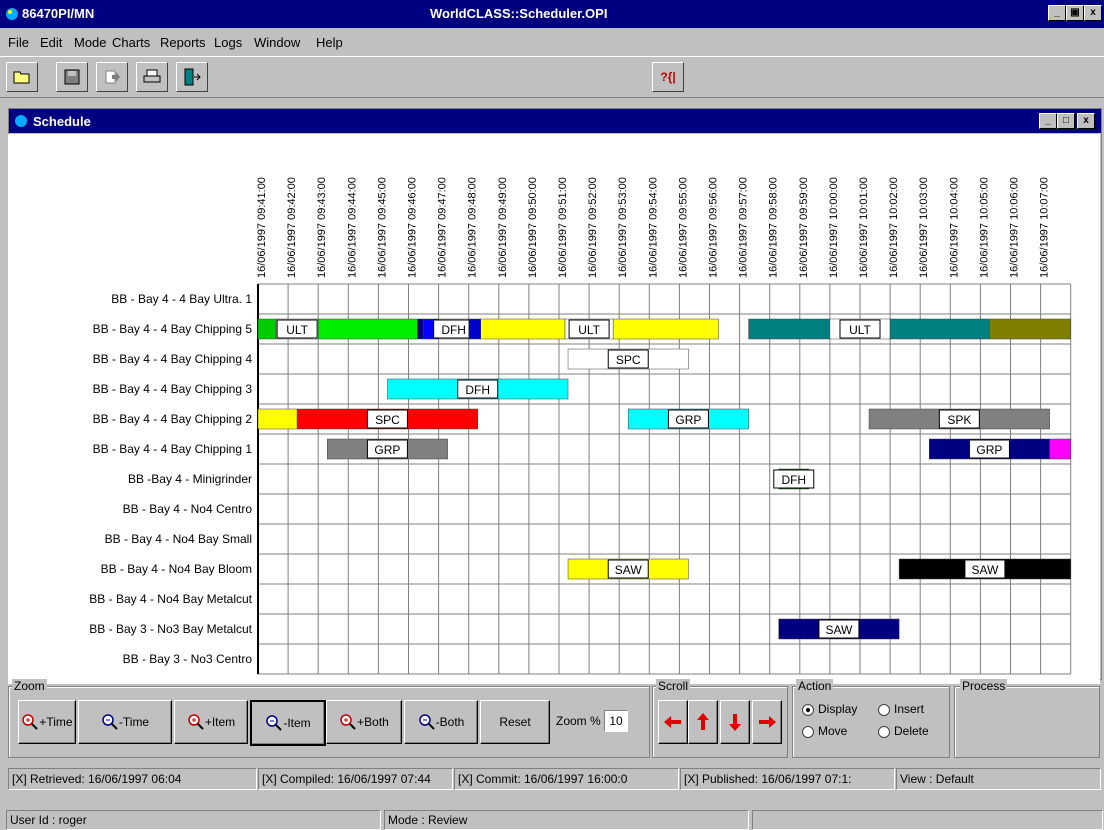 This screenshot has width=1104, height=830. Describe the element at coordinates (51, 42) in the screenshot. I see `menu-edit: Edit` at that location.